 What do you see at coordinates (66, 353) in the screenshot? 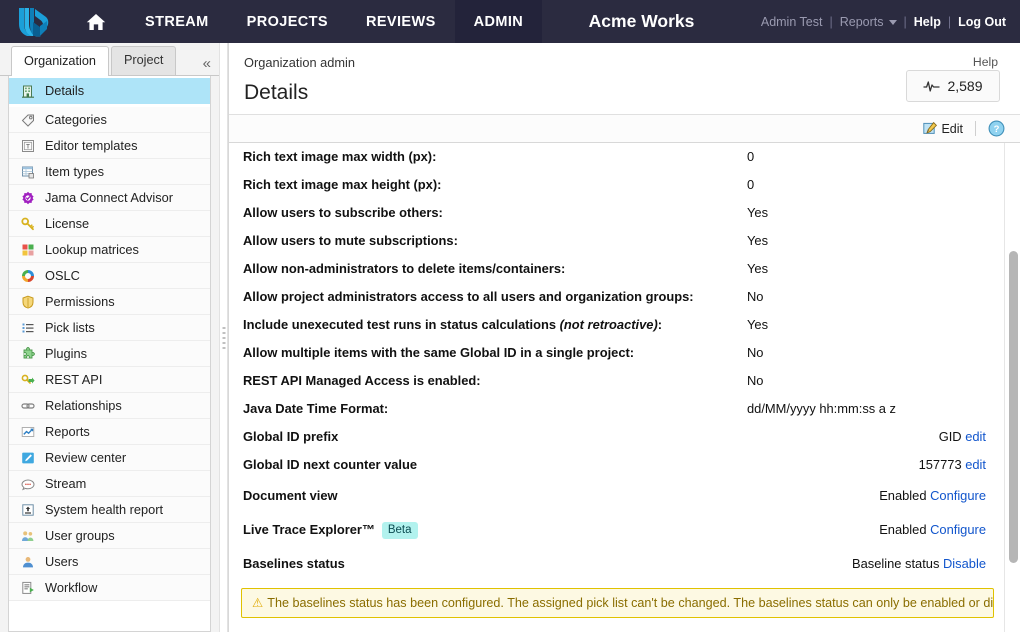
I see `sidebar-item-label: Plugins` at bounding box center [66, 353].